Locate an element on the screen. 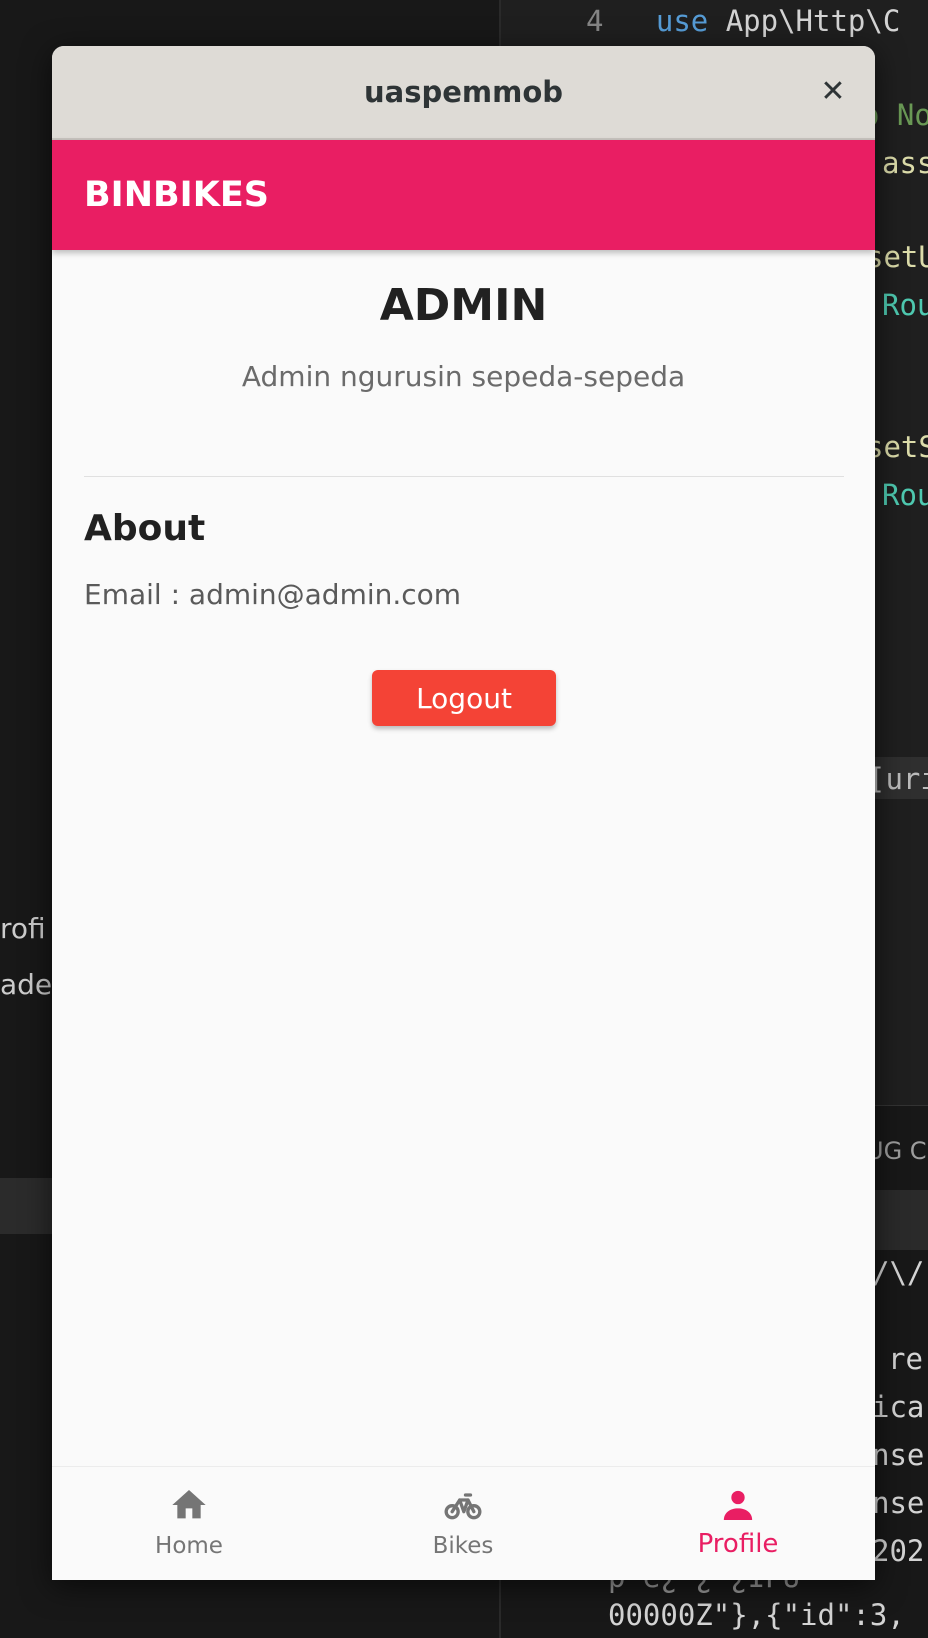 Image resolution: width=928 pixels, height=1638 pixels. bottom-navigation: Home Bikes Profile is located at coordinates (463, 1523).